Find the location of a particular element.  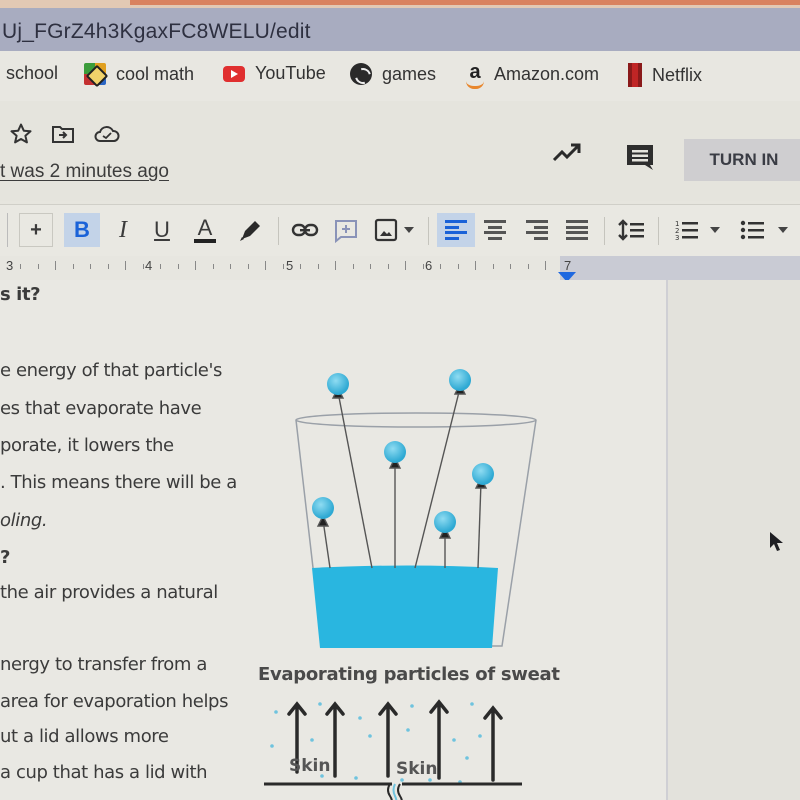

justify-button is located at coordinates (577, 230).